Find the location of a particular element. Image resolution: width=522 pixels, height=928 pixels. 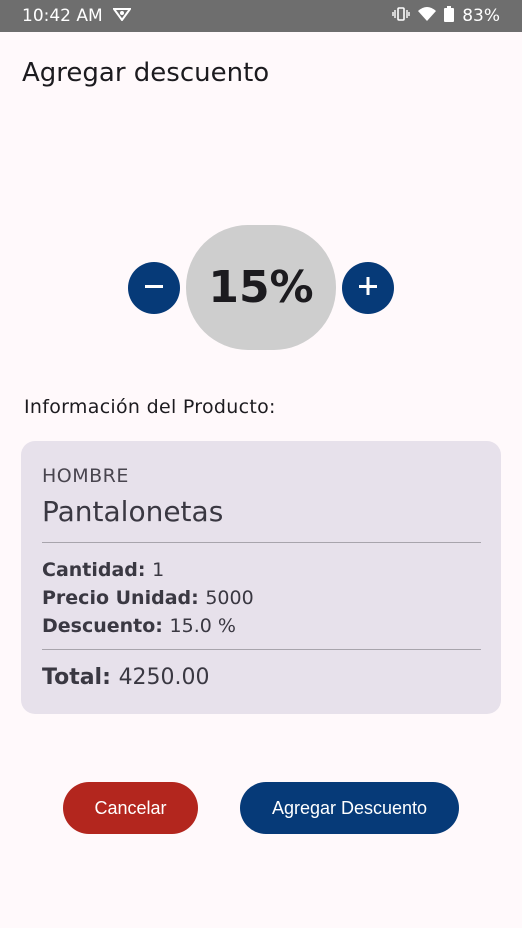

product-name: Pantalonetas is located at coordinates (133, 511).